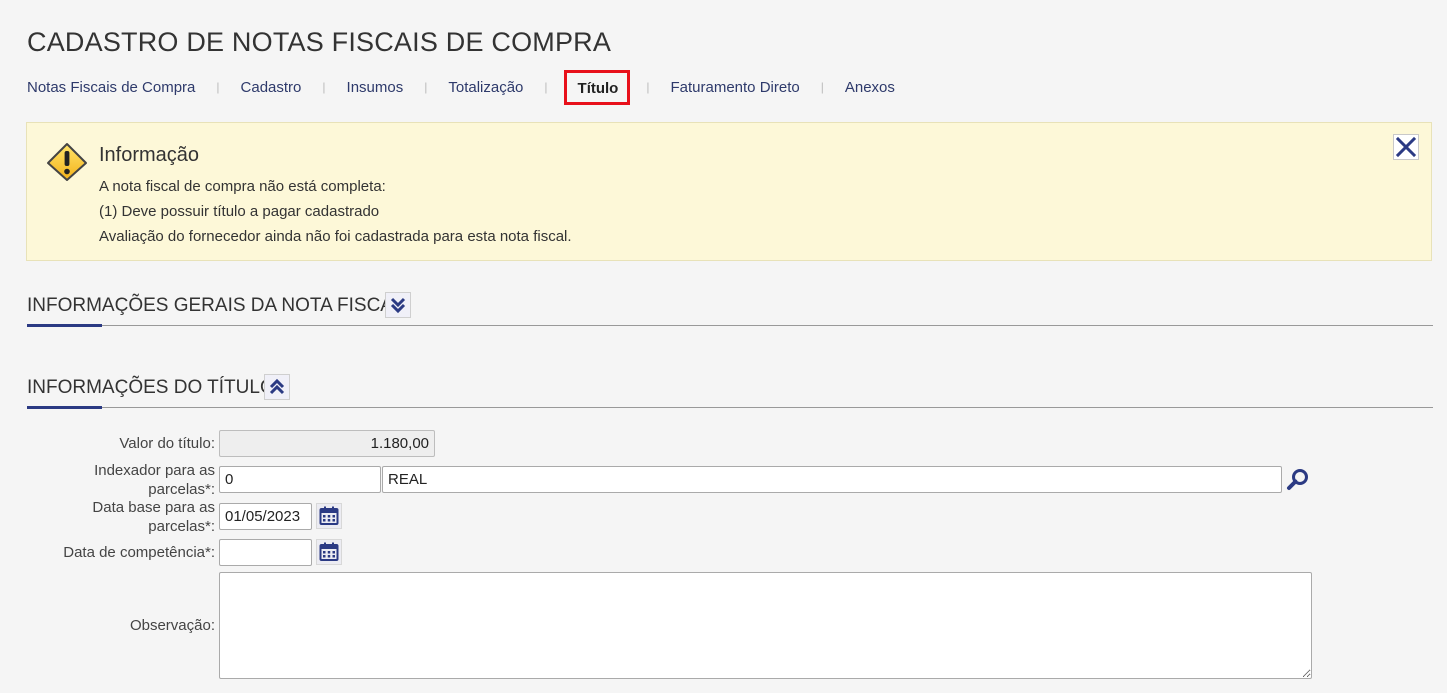 Image resolution: width=1447 pixels, height=693 pixels. Describe the element at coordinates (154, 470) in the screenshot. I see `indexador-label-line: Indexador para as` at that location.